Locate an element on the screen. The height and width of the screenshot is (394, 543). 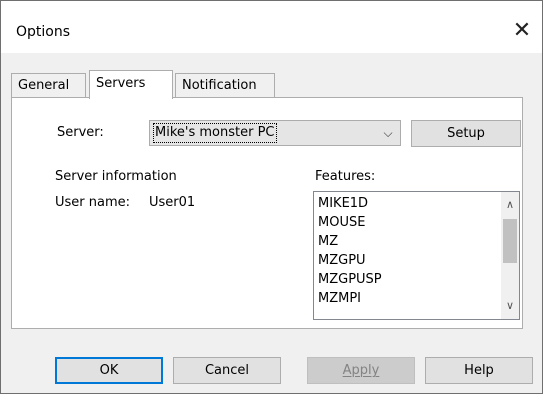
setup-button: Setup is located at coordinates (466, 133).